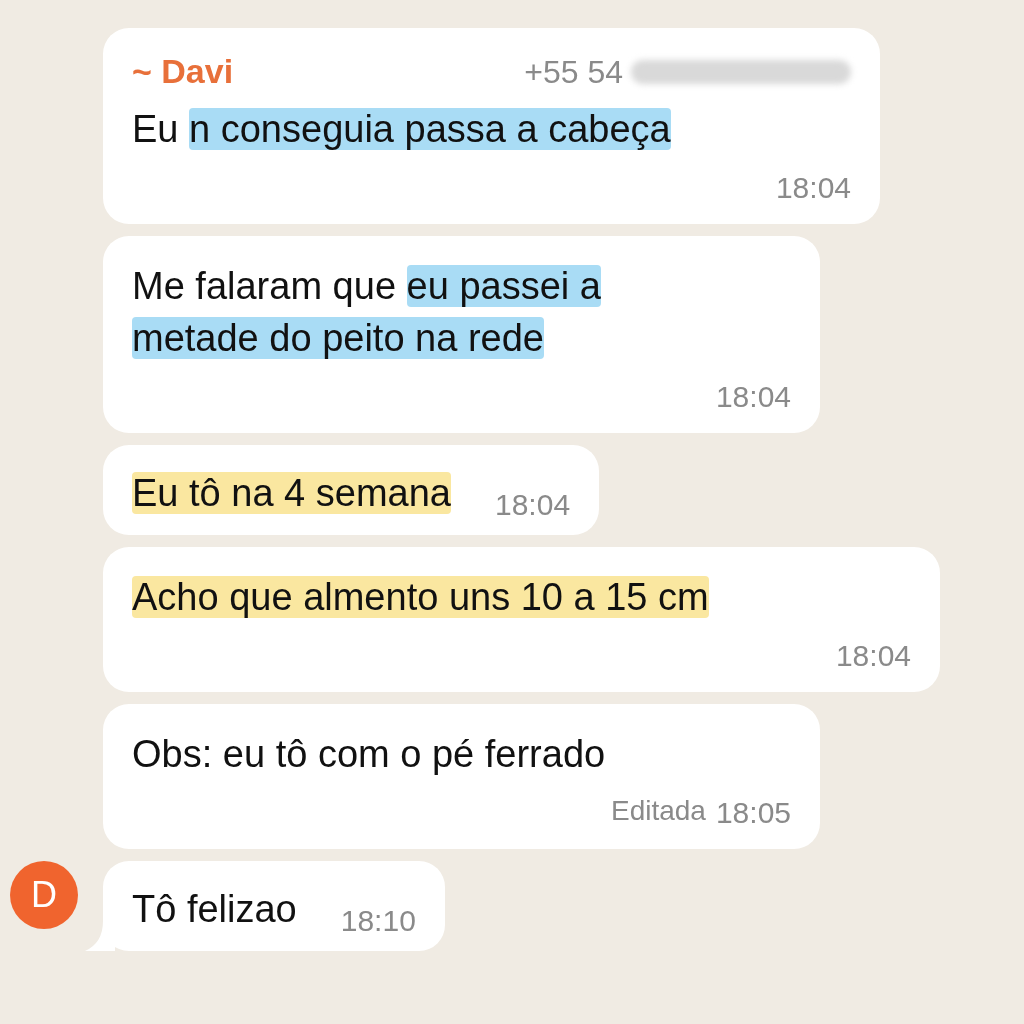 The image size is (1024, 1024). What do you see at coordinates (44, 895) in the screenshot?
I see `avatar: D` at bounding box center [44, 895].